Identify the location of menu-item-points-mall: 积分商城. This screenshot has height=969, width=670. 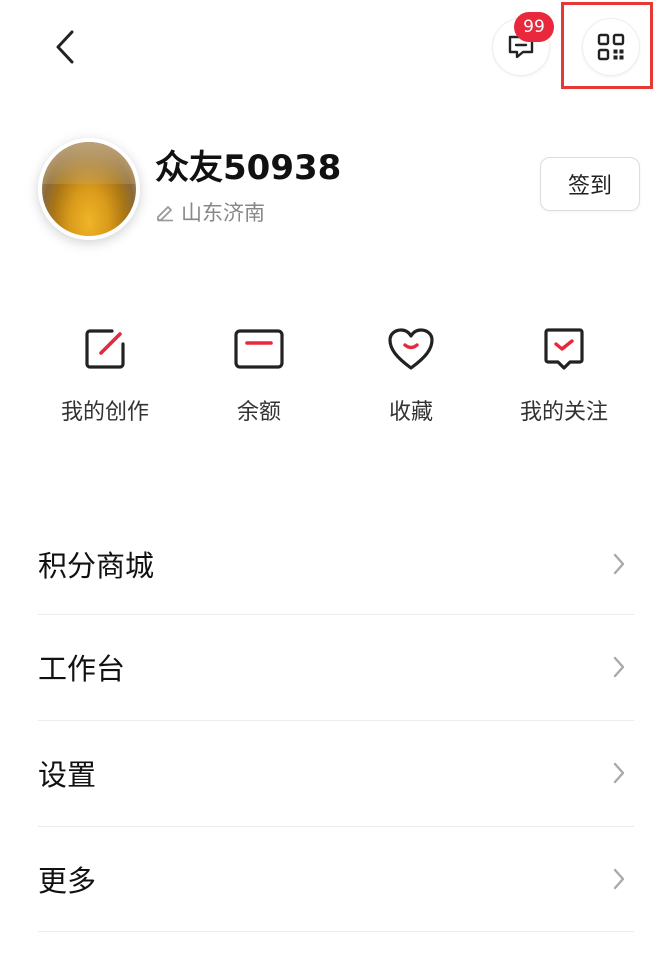
(336, 564).